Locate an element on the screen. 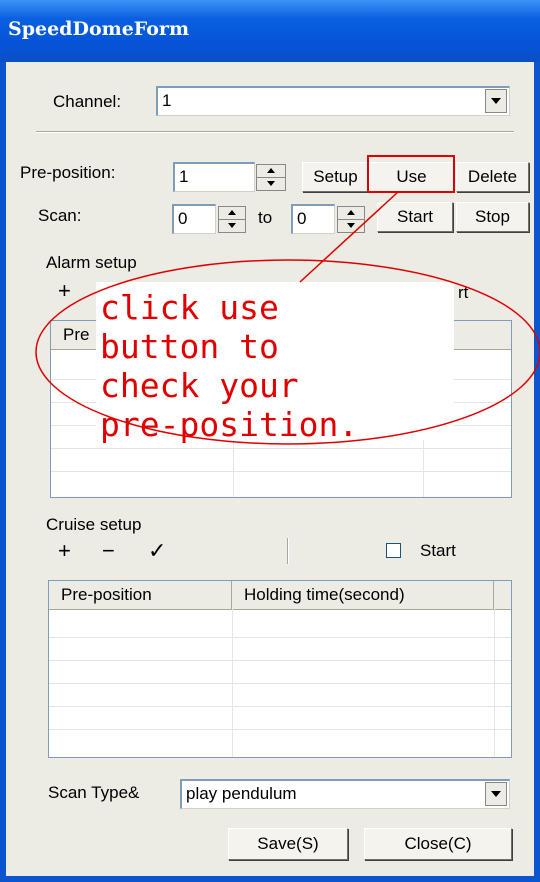 Image resolution: width=540 pixels, height=882 pixels. preposition-spinner is located at coordinates (271, 177).